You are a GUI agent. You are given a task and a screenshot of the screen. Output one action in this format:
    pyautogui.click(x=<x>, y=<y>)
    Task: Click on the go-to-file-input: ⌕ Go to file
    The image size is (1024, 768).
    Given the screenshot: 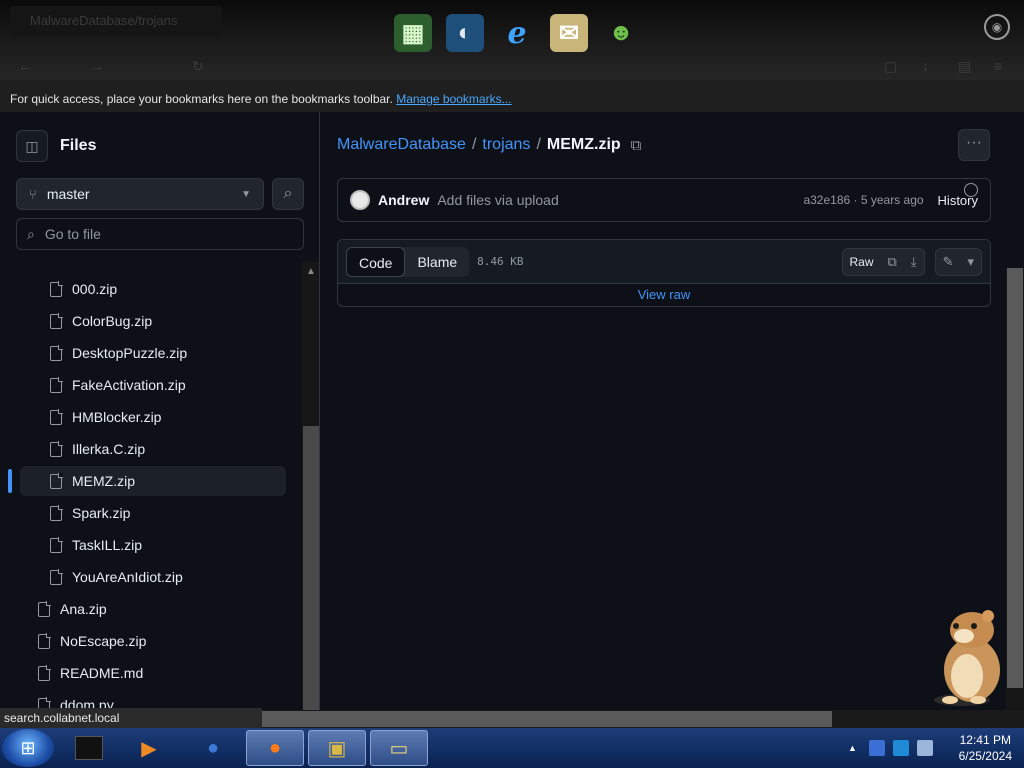 What is the action you would take?
    pyautogui.click(x=160, y=234)
    